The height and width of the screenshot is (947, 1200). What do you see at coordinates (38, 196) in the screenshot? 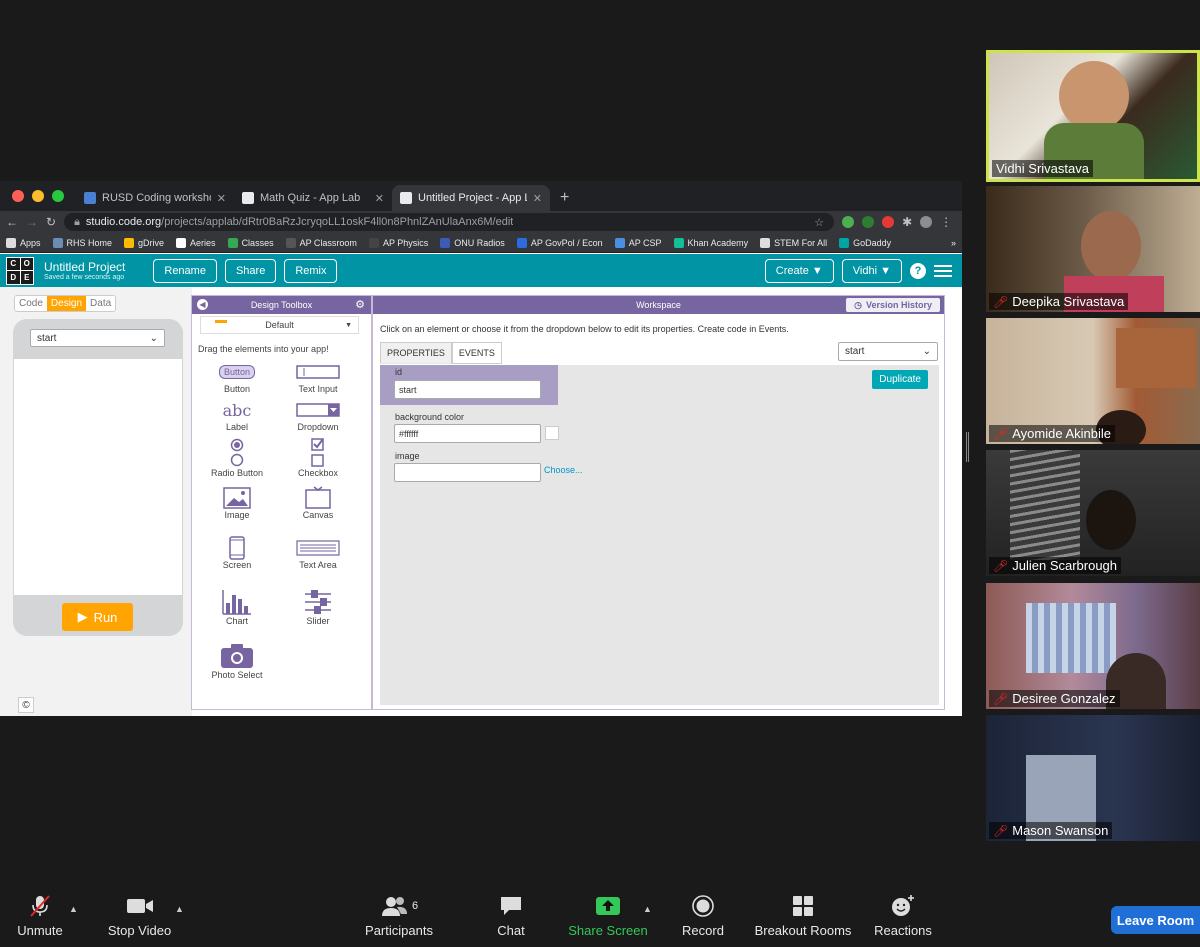
I see `minimize-window-icon` at bounding box center [38, 196].